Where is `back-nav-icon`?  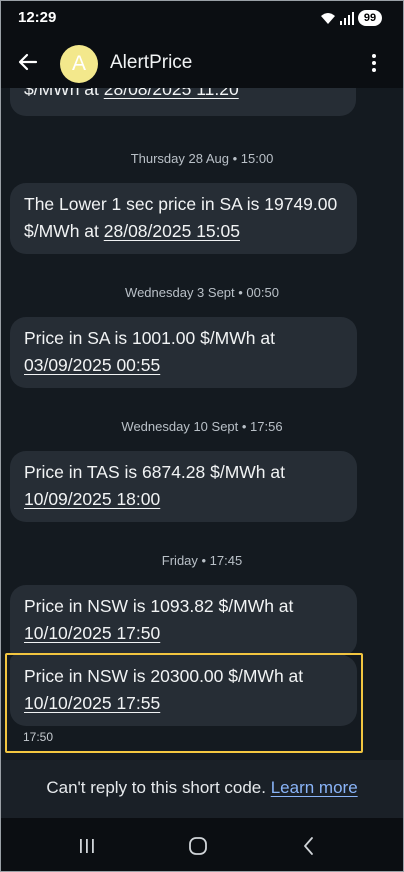 back-nav-icon is located at coordinates (309, 846).